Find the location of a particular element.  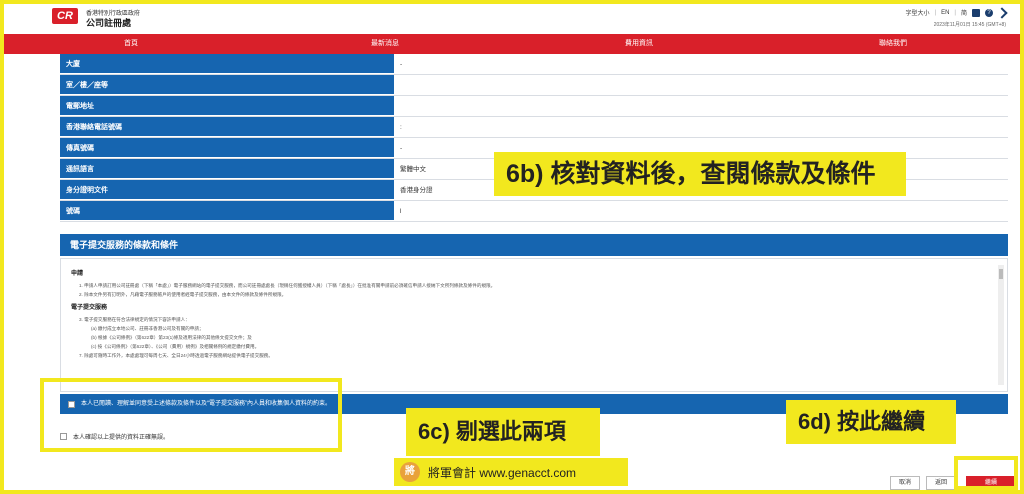

field-label: 香港聯絡電話號碼 is located at coordinates (227, 127).